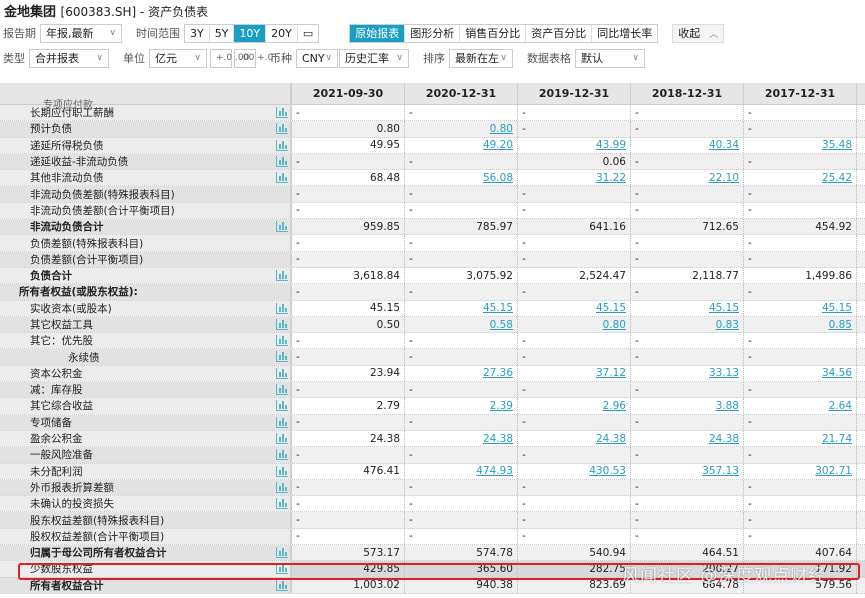 The width and height of the screenshot is (865, 598). I want to click on row-label: 其它：优先股, so click(146, 341).